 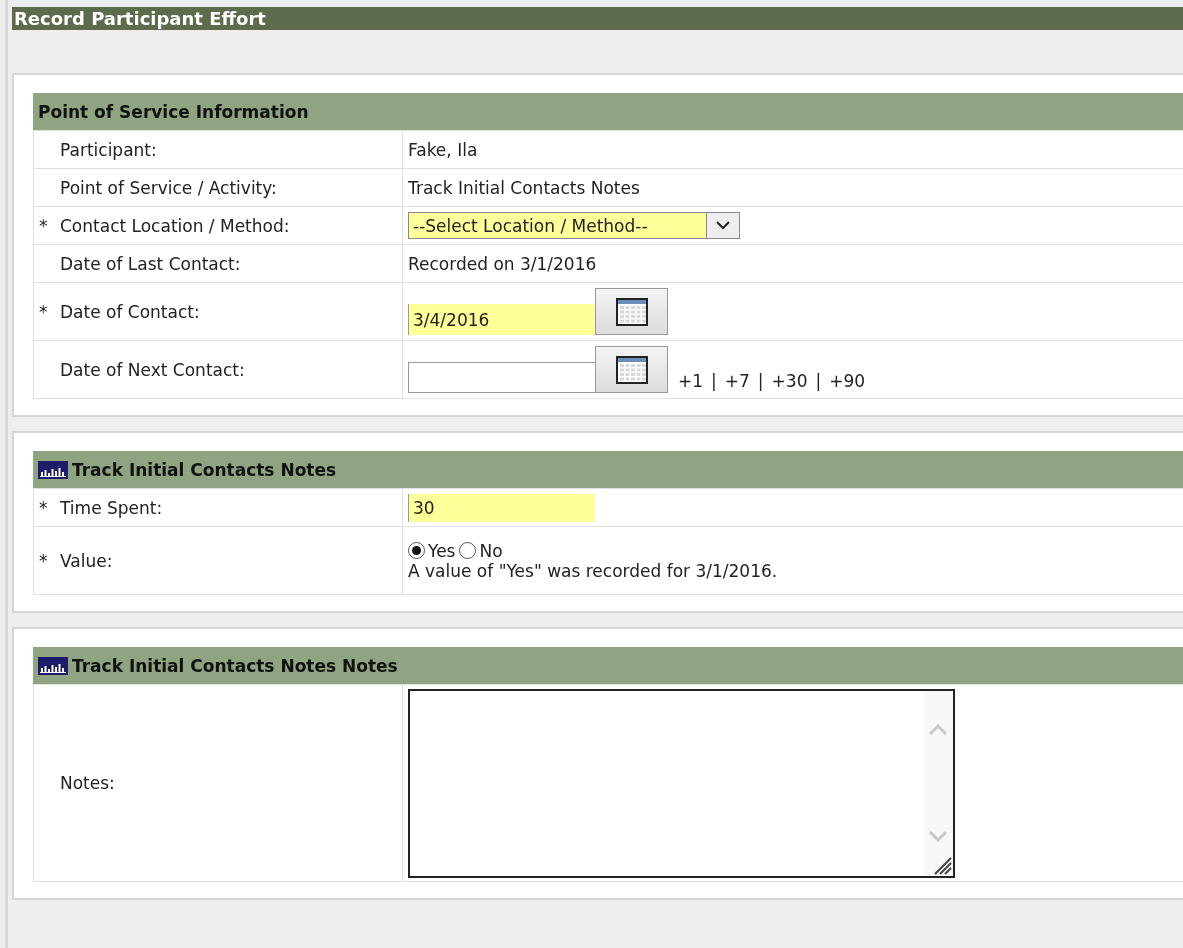 I want to click on notes-field, so click(x=681, y=783).